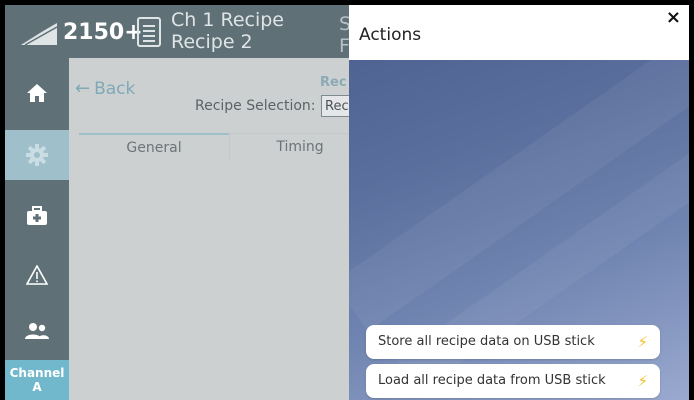  Describe the element at coordinates (486, 341) in the screenshot. I see `store-usb-label: Store all recipe data on USB stick` at that location.